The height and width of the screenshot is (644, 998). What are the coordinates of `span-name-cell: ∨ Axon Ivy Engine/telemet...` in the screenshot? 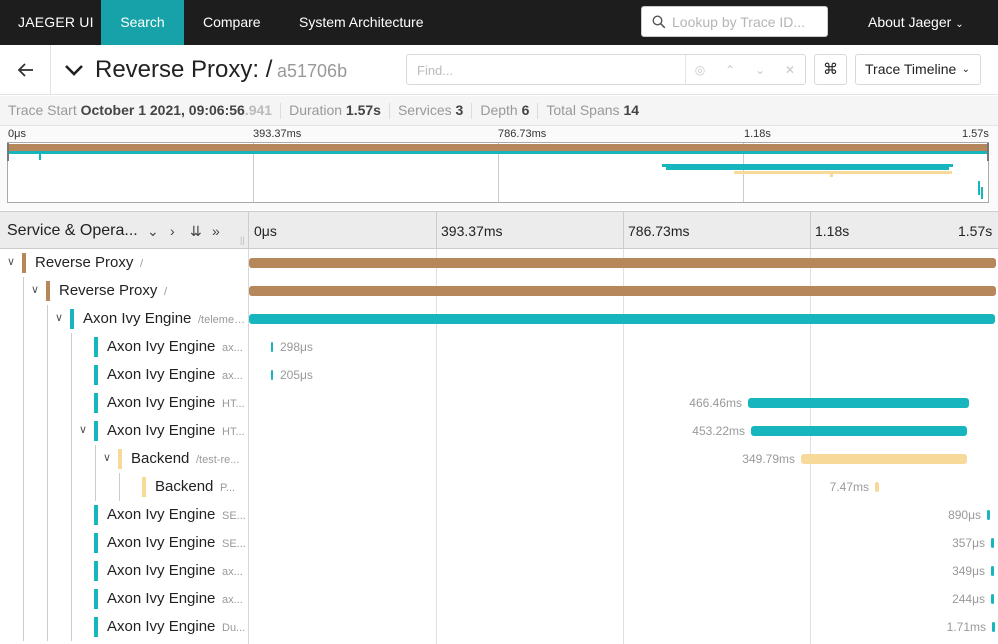 It's located at (124, 319).